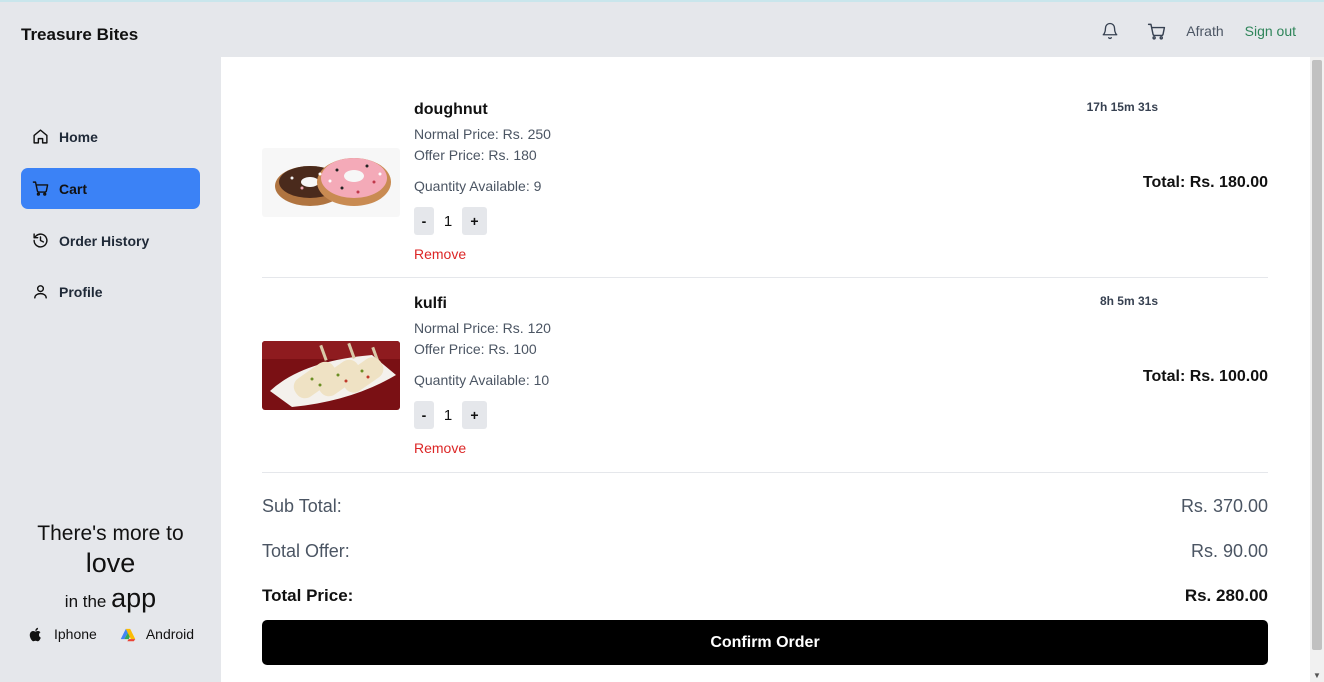  What do you see at coordinates (1128, 301) in the screenshot?
I see `offer-timer: 8h 5m 31s` at bounding box center [1128, 301].